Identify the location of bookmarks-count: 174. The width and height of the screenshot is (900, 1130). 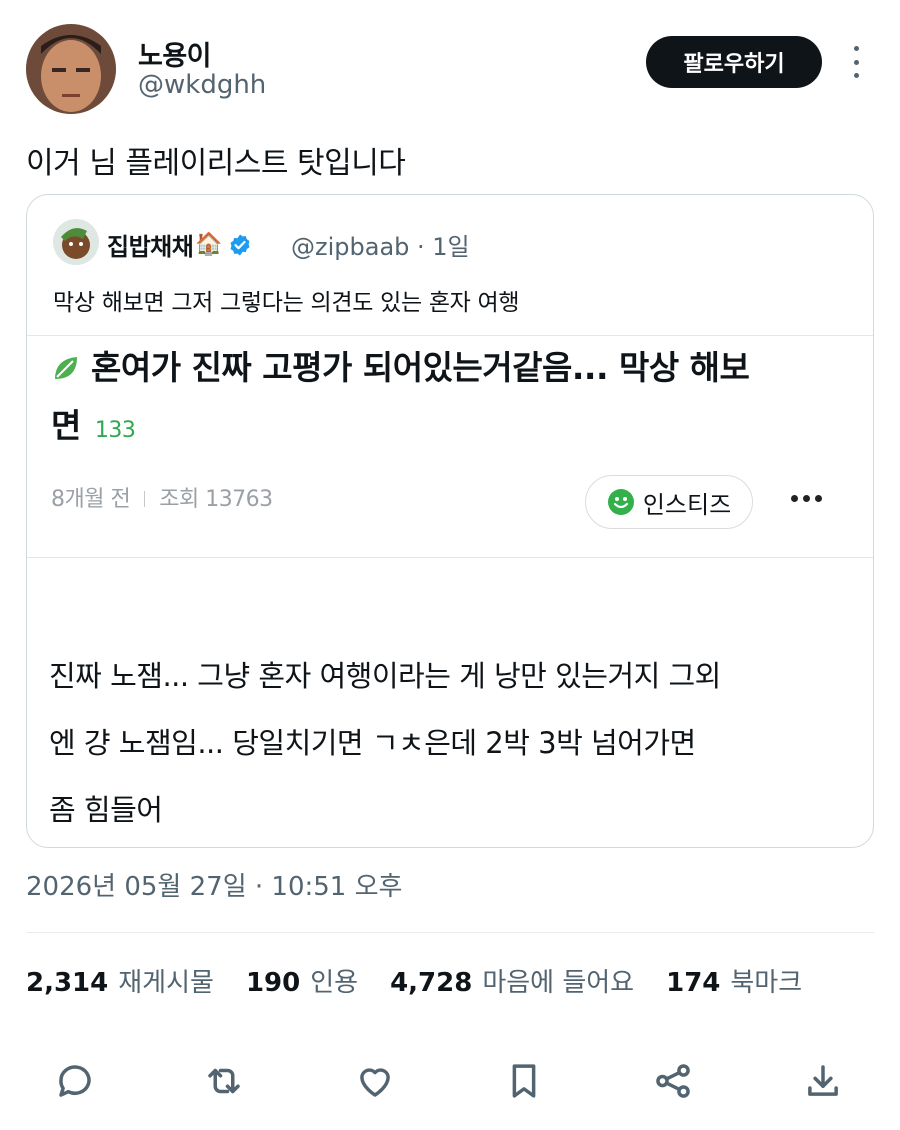
(693, 983).